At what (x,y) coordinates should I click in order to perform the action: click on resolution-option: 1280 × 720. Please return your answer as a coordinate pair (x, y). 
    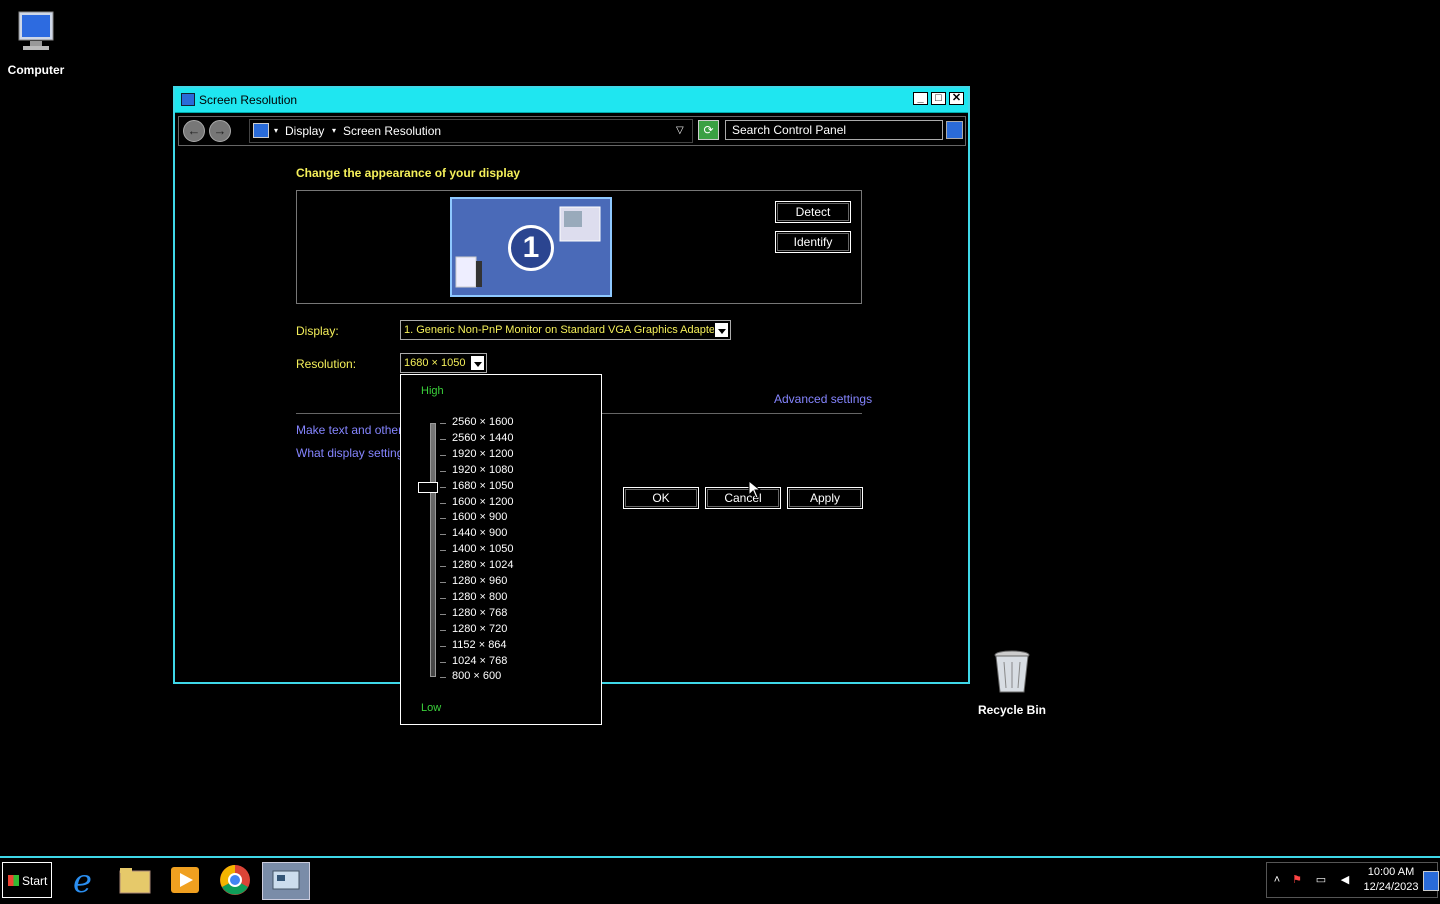
    Looking at the image, I should click on (479, 629).